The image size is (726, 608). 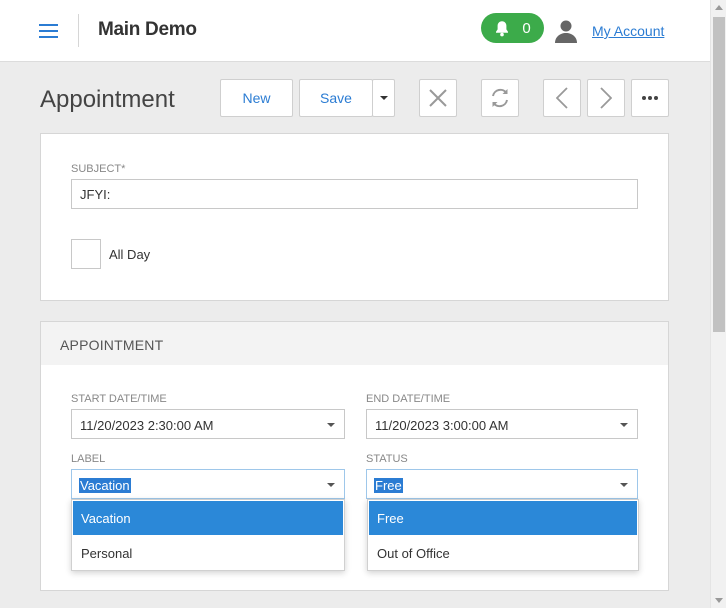 What do you see at coordinates (503, 553) in the screenshot?
I see `status-option-out-of-office: Out of Office` at bounding box center [503, 553].